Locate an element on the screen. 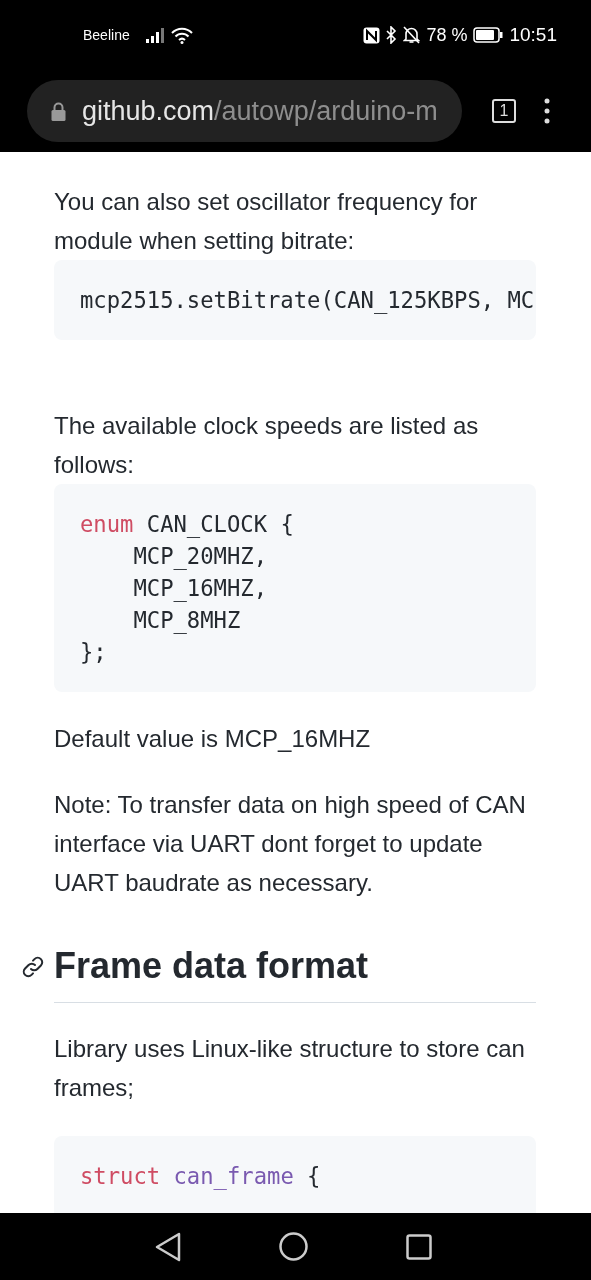  bell-muted-icon is located at coordinates (412, 35).